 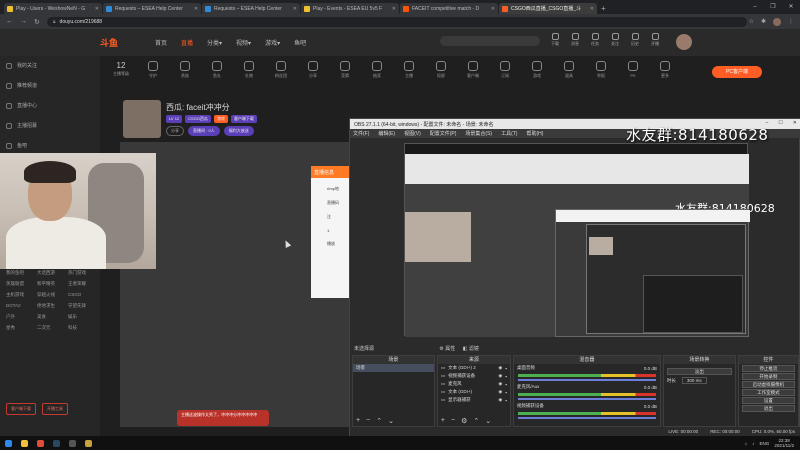 What do you see at coordinates (77, 273) in the screenshot?
I see `sidebar-category-link: 热门游戏` at bounding box center [77, 273].